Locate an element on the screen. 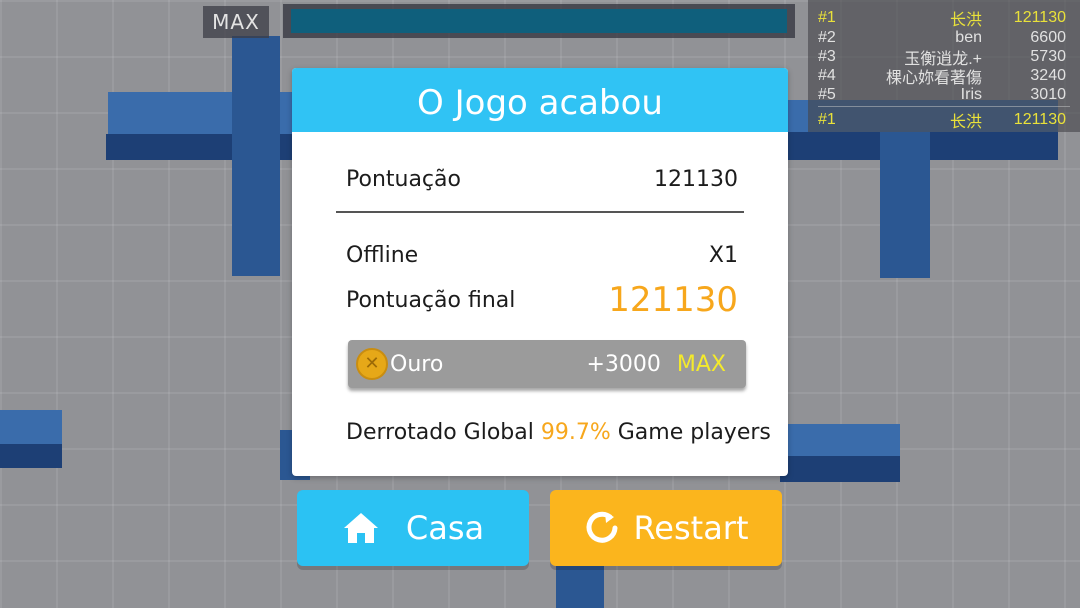 The height and width of the screenshot is (608, 1080). final-score-row: Pontuação final 121130 is located at coordinates (542, 300).